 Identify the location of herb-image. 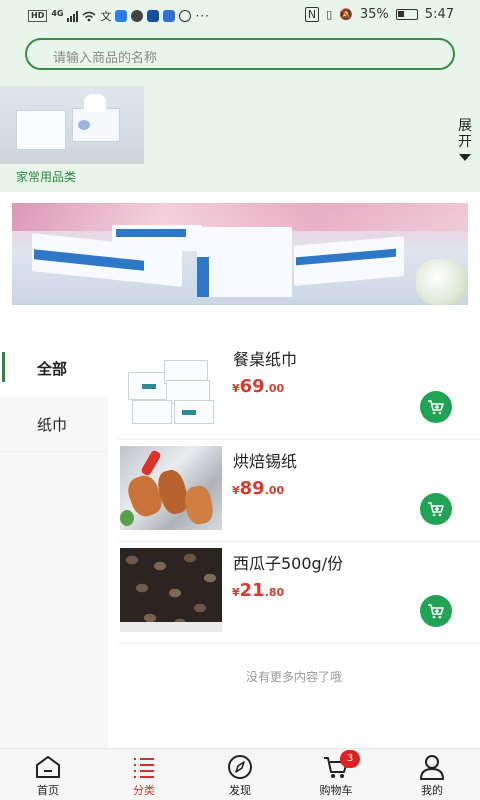
(127, 518).